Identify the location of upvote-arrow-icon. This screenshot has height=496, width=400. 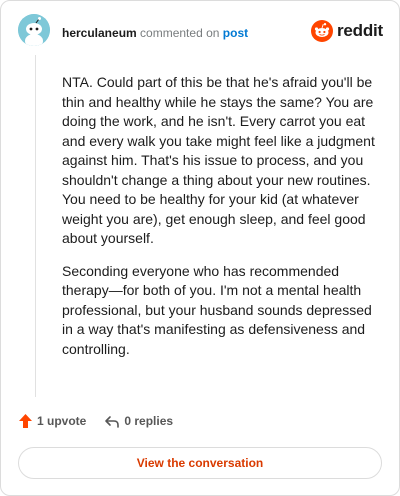
(25, 421).